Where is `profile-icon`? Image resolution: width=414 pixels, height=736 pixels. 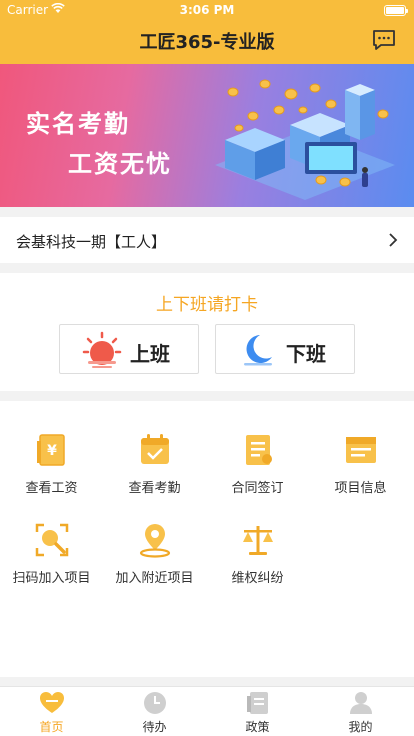 profile-icon is located at coordinates (360, 703).